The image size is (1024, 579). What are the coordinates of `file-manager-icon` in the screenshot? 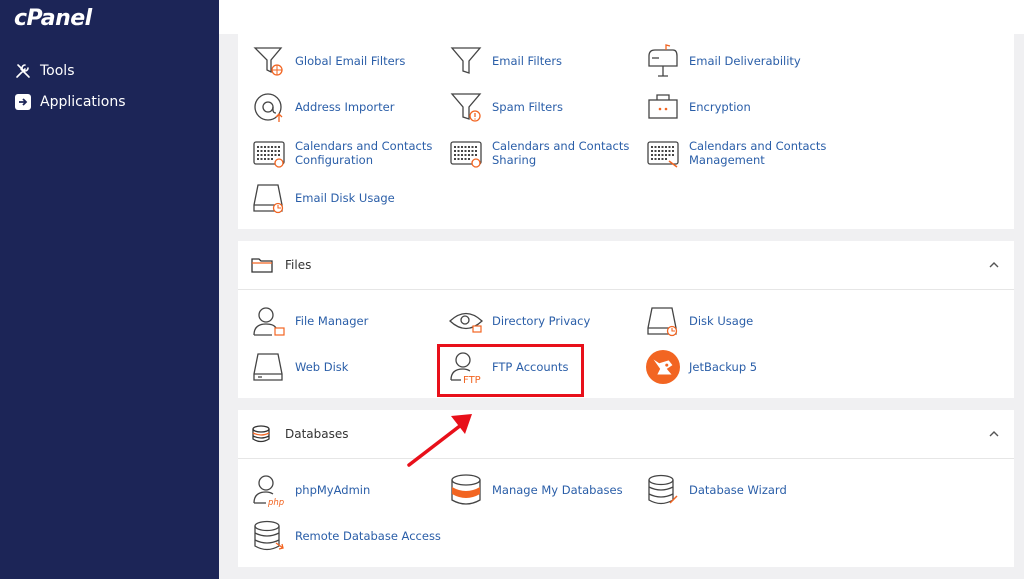 It's located at (269, 321).